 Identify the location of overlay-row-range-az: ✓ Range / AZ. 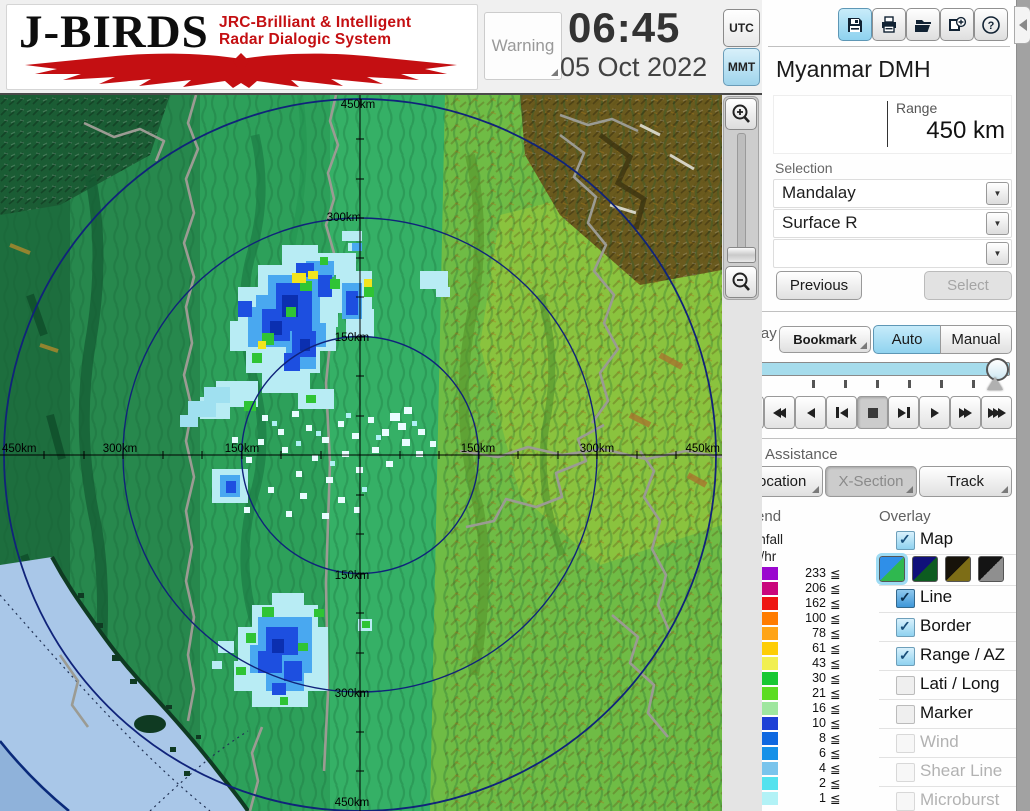
(947, 657).